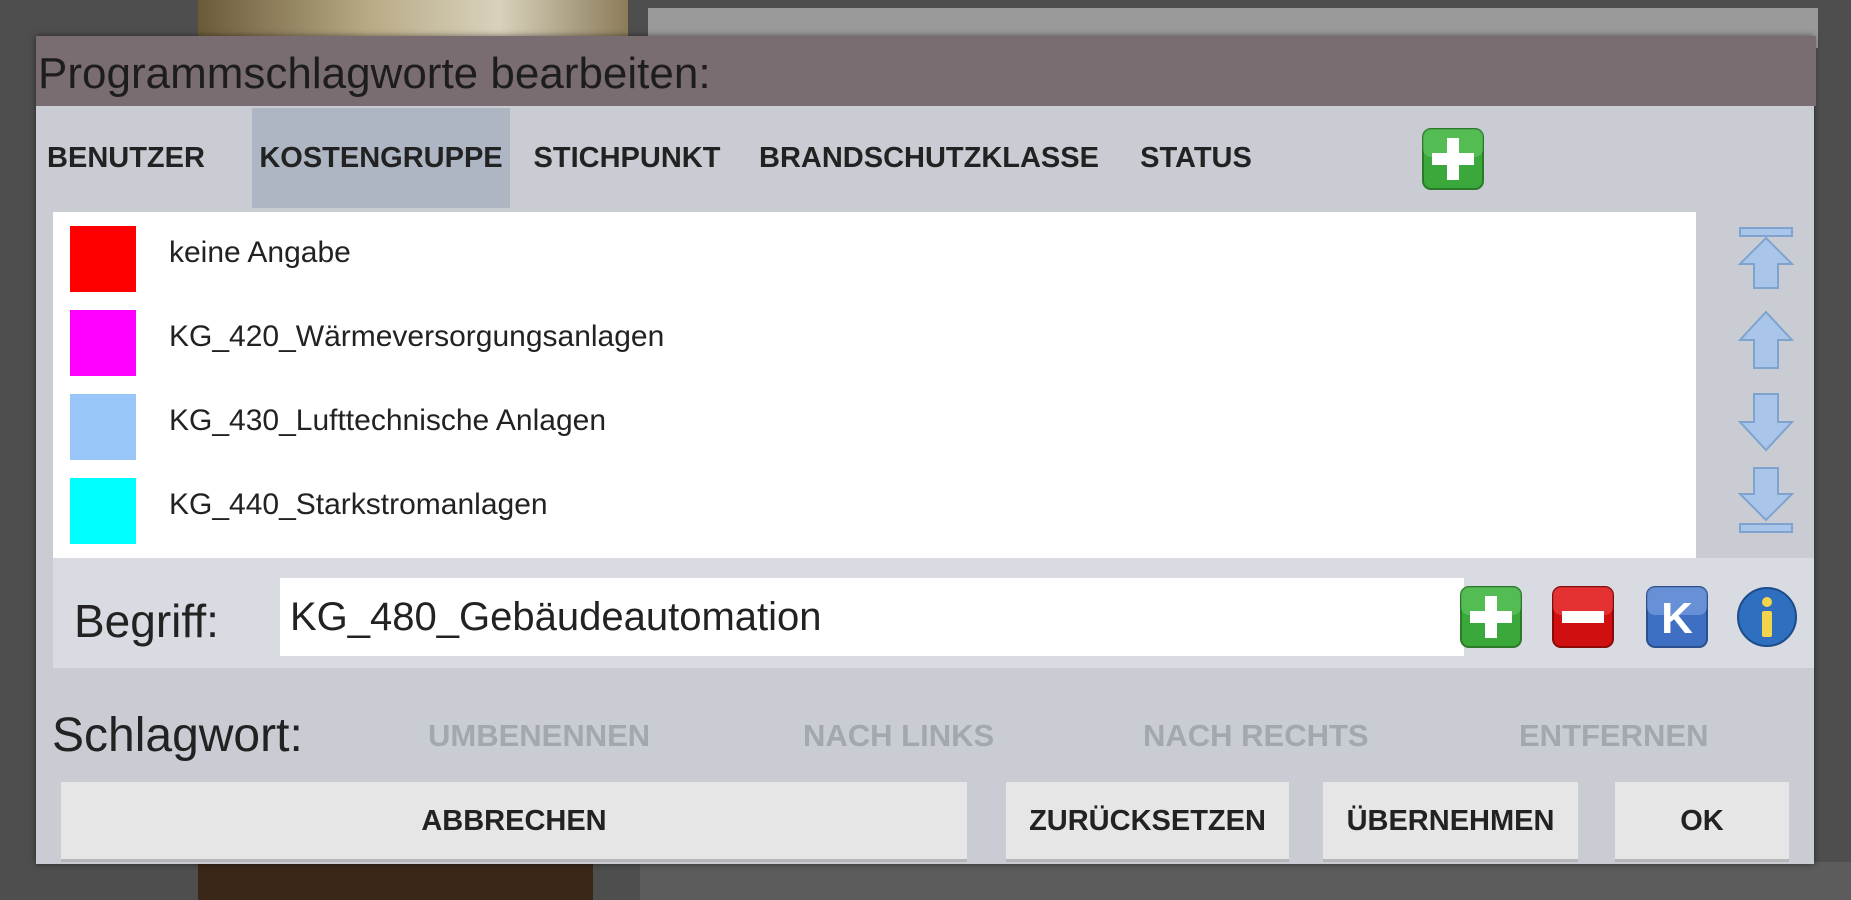 Image resolution: width=1851 pixels, height=900 pixels. What do you see at coordinates (1256, 736) in the screenshot?
I see `move-right-button: NACH RECHTS` at bounding box center [1256, 736].